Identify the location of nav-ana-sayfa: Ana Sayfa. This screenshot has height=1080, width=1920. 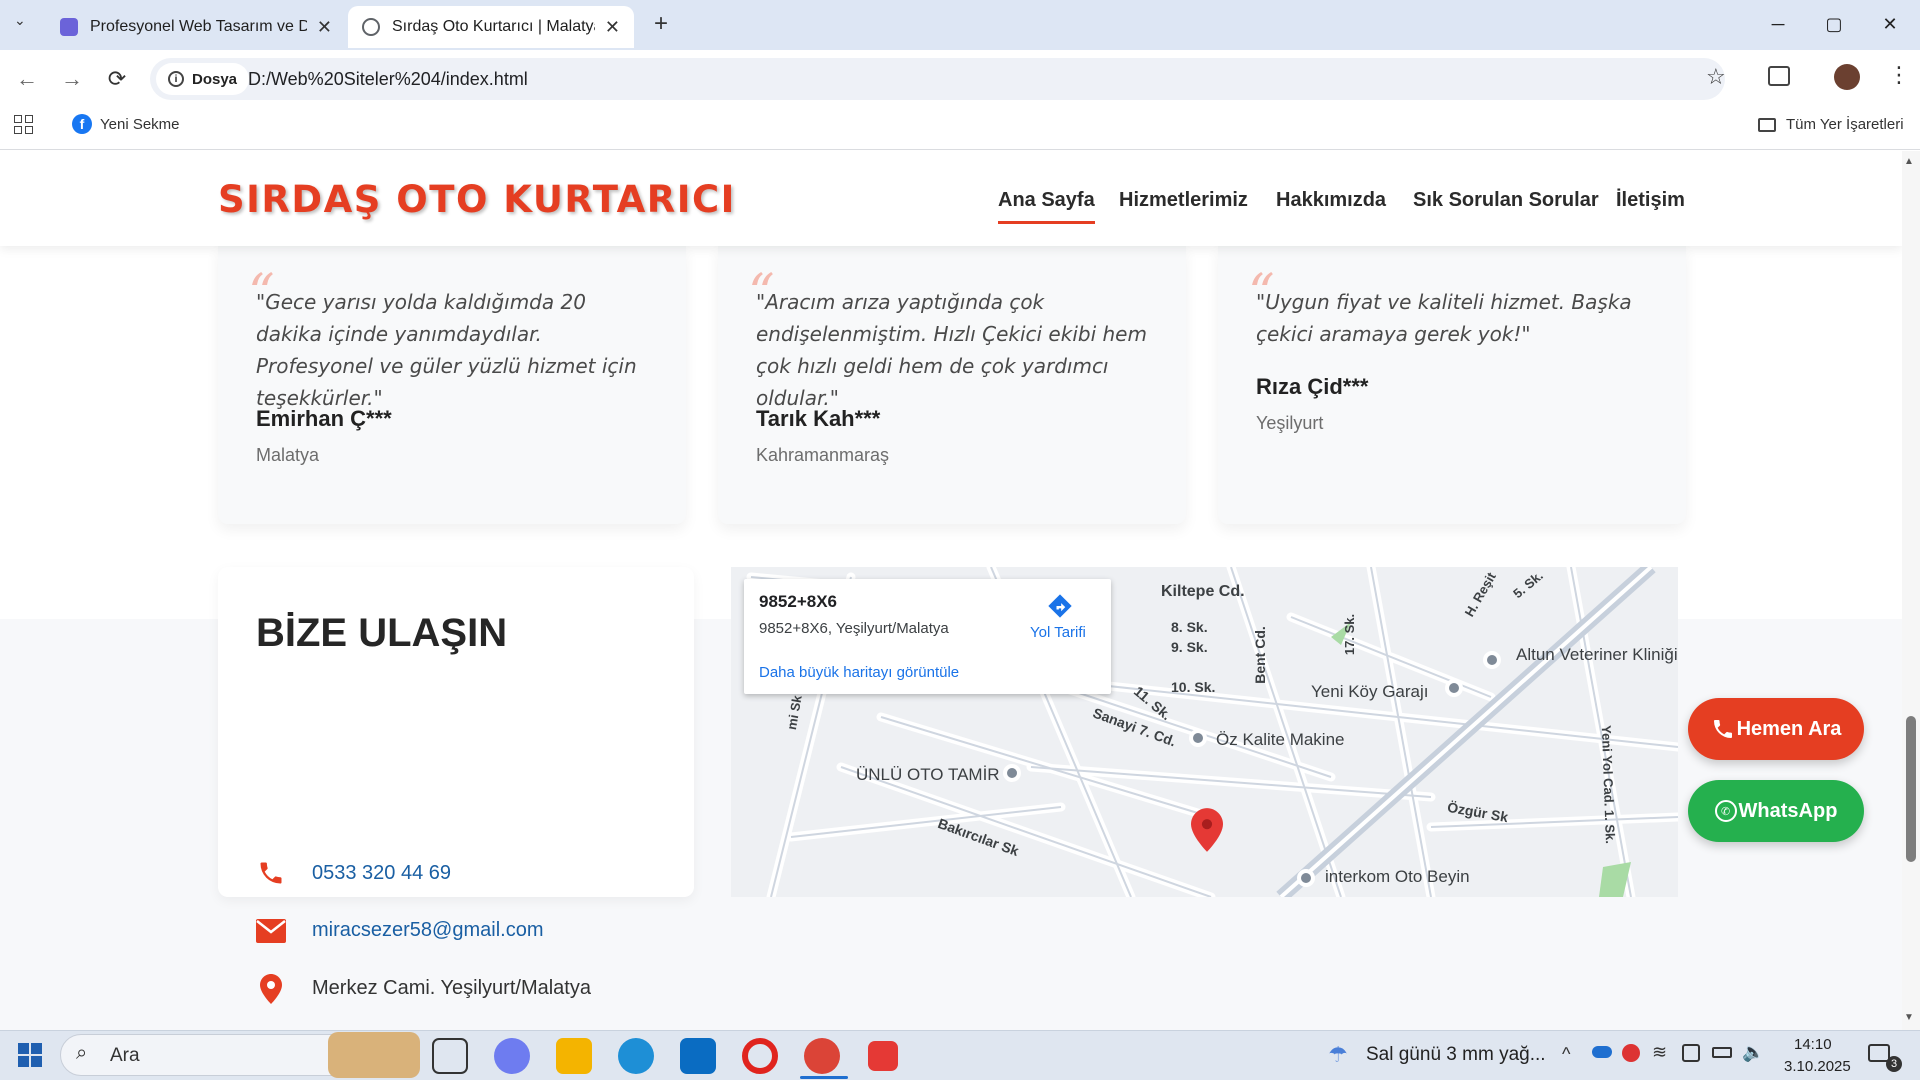
(1046, 206).